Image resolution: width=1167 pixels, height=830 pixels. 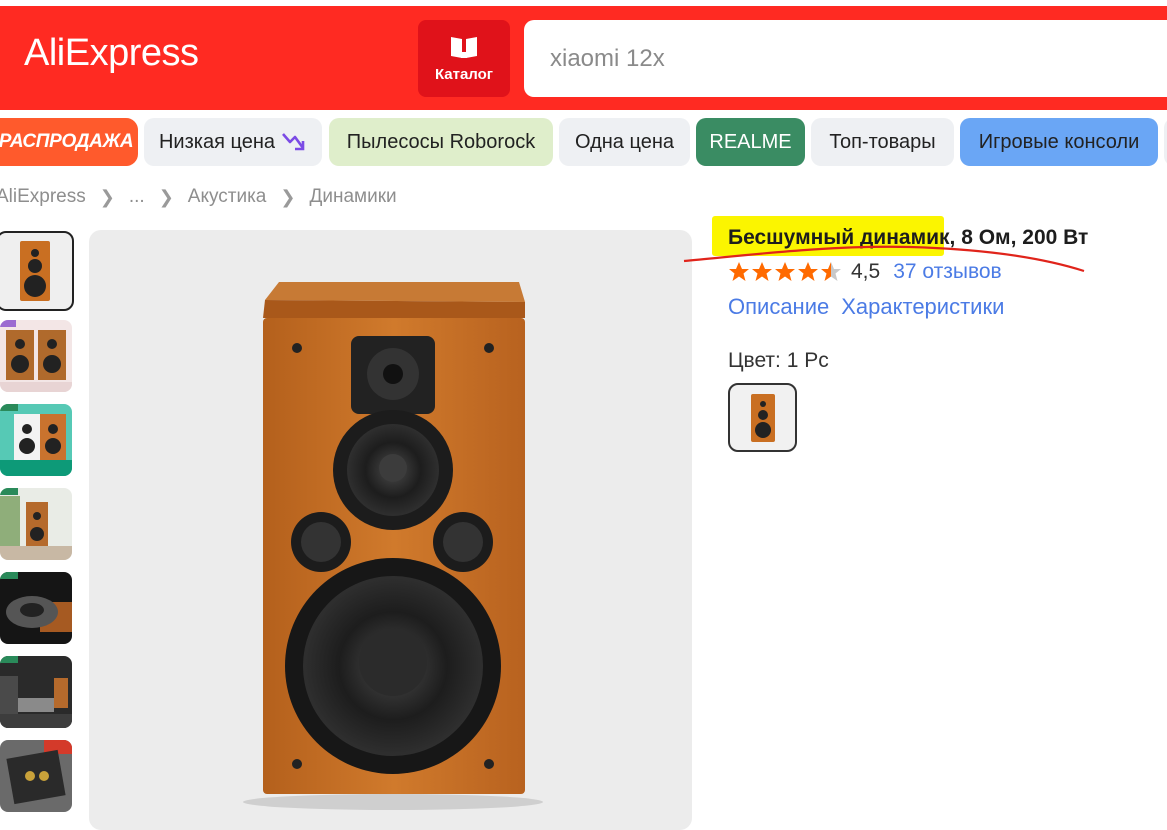 I want to click on breadcrumb-home: AliExpress, so click(x=43, y=197).